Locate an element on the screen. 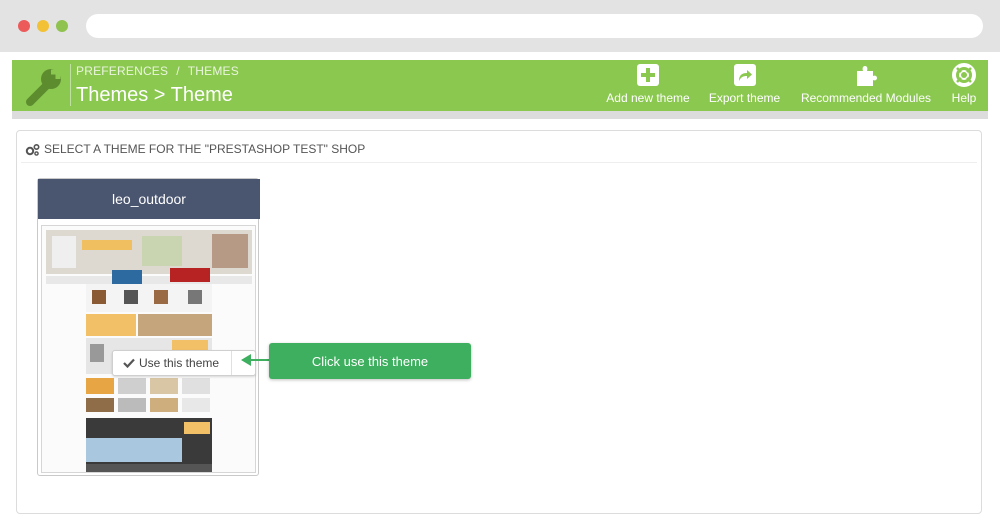 This screenshot has width=1000, height=523. minimize-window-dot is located at coordinates (43, 26).